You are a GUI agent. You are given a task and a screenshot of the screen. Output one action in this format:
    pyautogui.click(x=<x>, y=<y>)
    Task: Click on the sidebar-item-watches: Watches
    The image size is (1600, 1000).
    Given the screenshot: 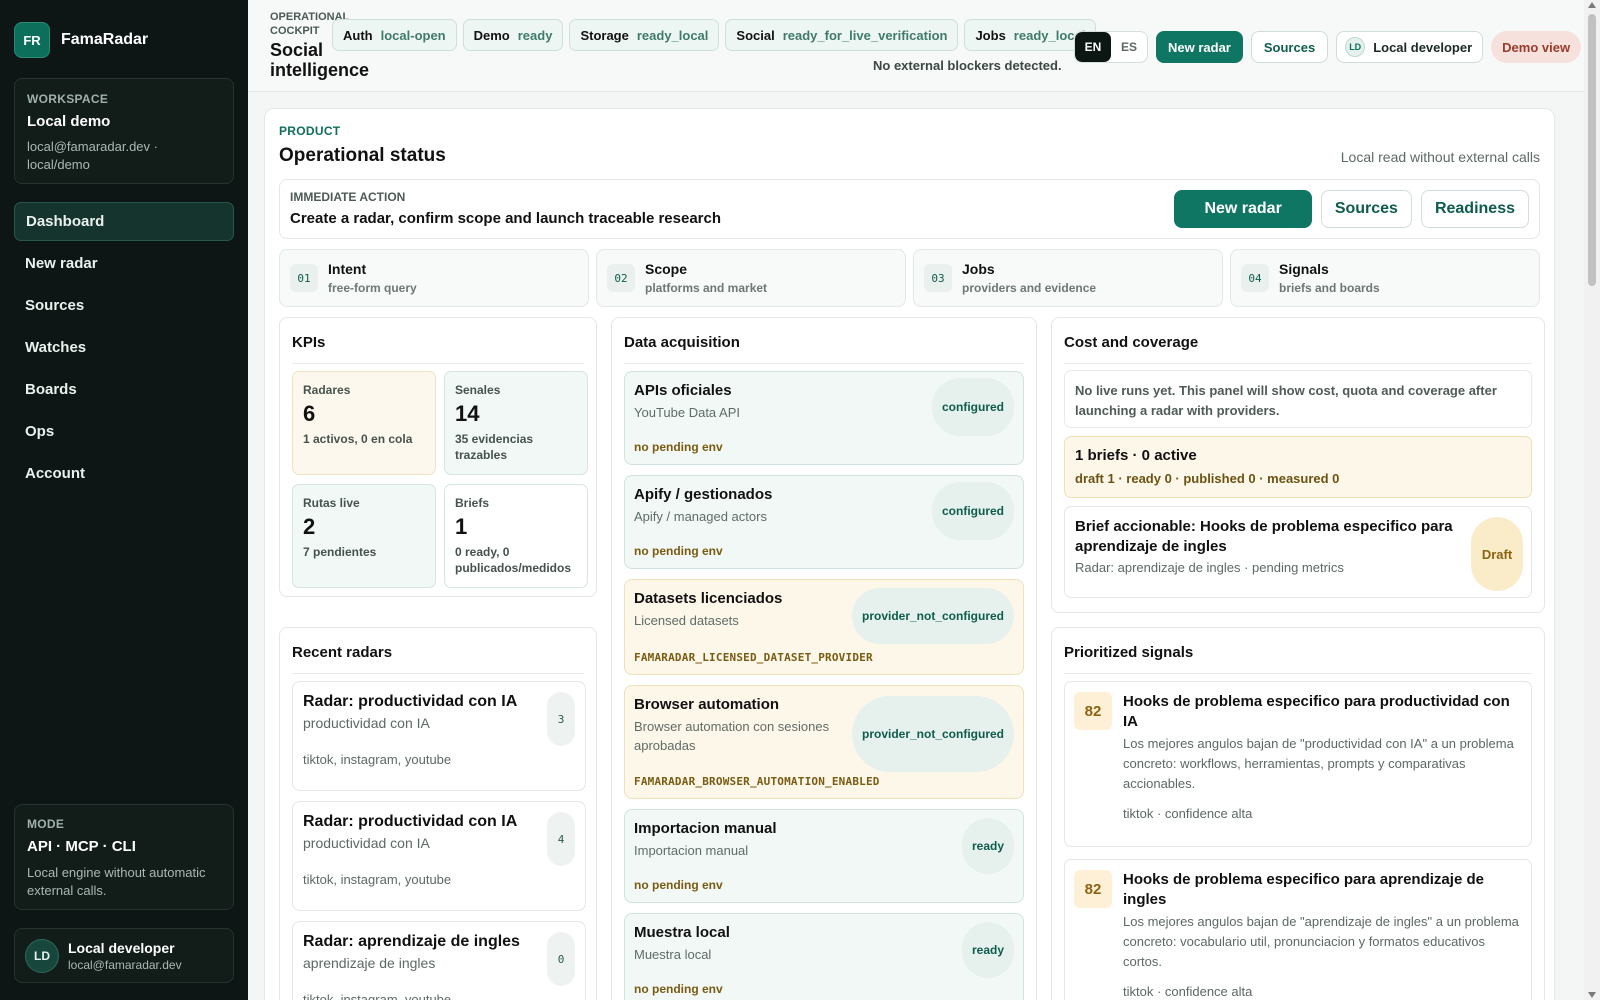 What is the action you would take?
    pyautogui.click(x=124, y=347)
    